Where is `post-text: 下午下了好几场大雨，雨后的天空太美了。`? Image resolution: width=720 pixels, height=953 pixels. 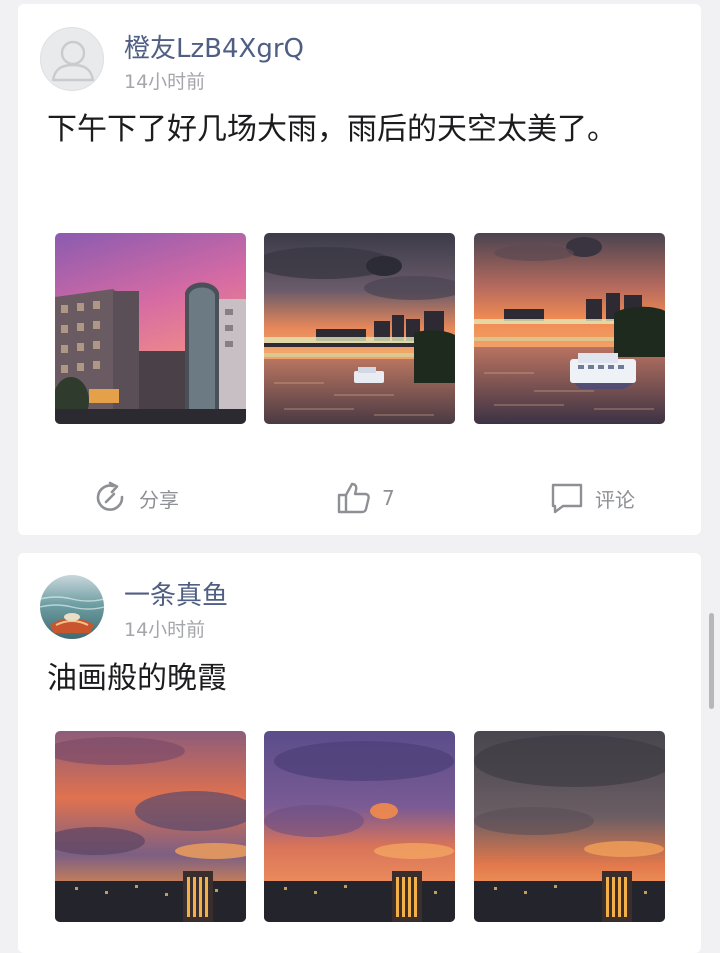 post-text: 下午下了好几场大雨，雨后的天空太美了。 is located at coordinates (332, 129).